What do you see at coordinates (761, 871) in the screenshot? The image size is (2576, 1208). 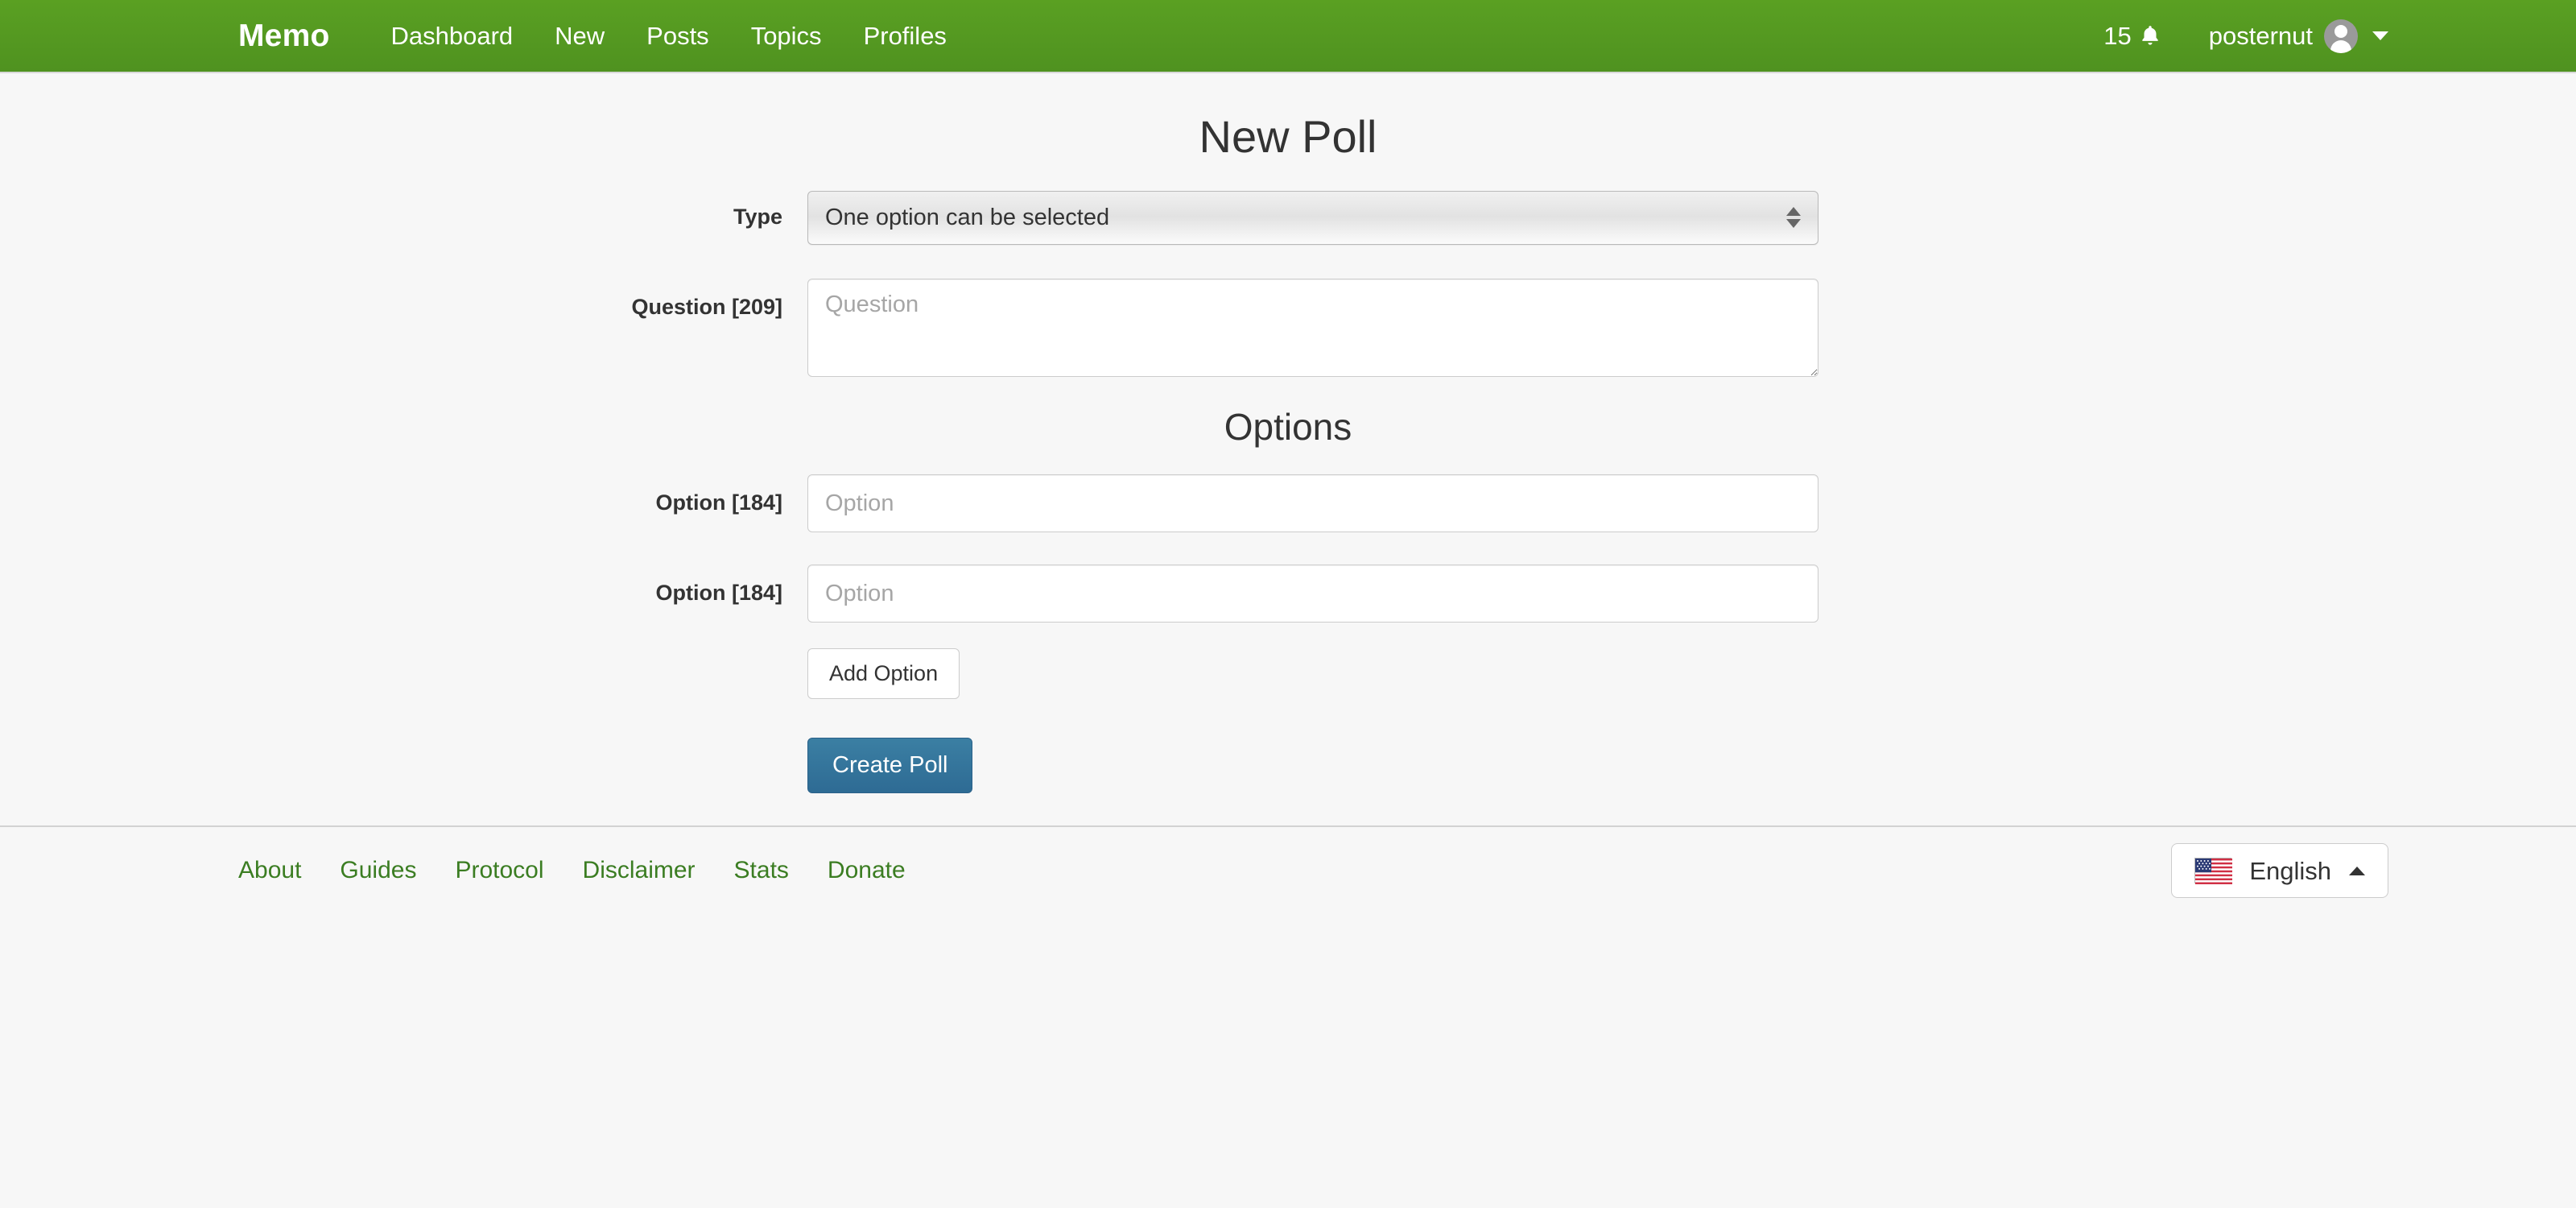 I see `footer-link-stats: Stats` at bounding box center [761, 871].